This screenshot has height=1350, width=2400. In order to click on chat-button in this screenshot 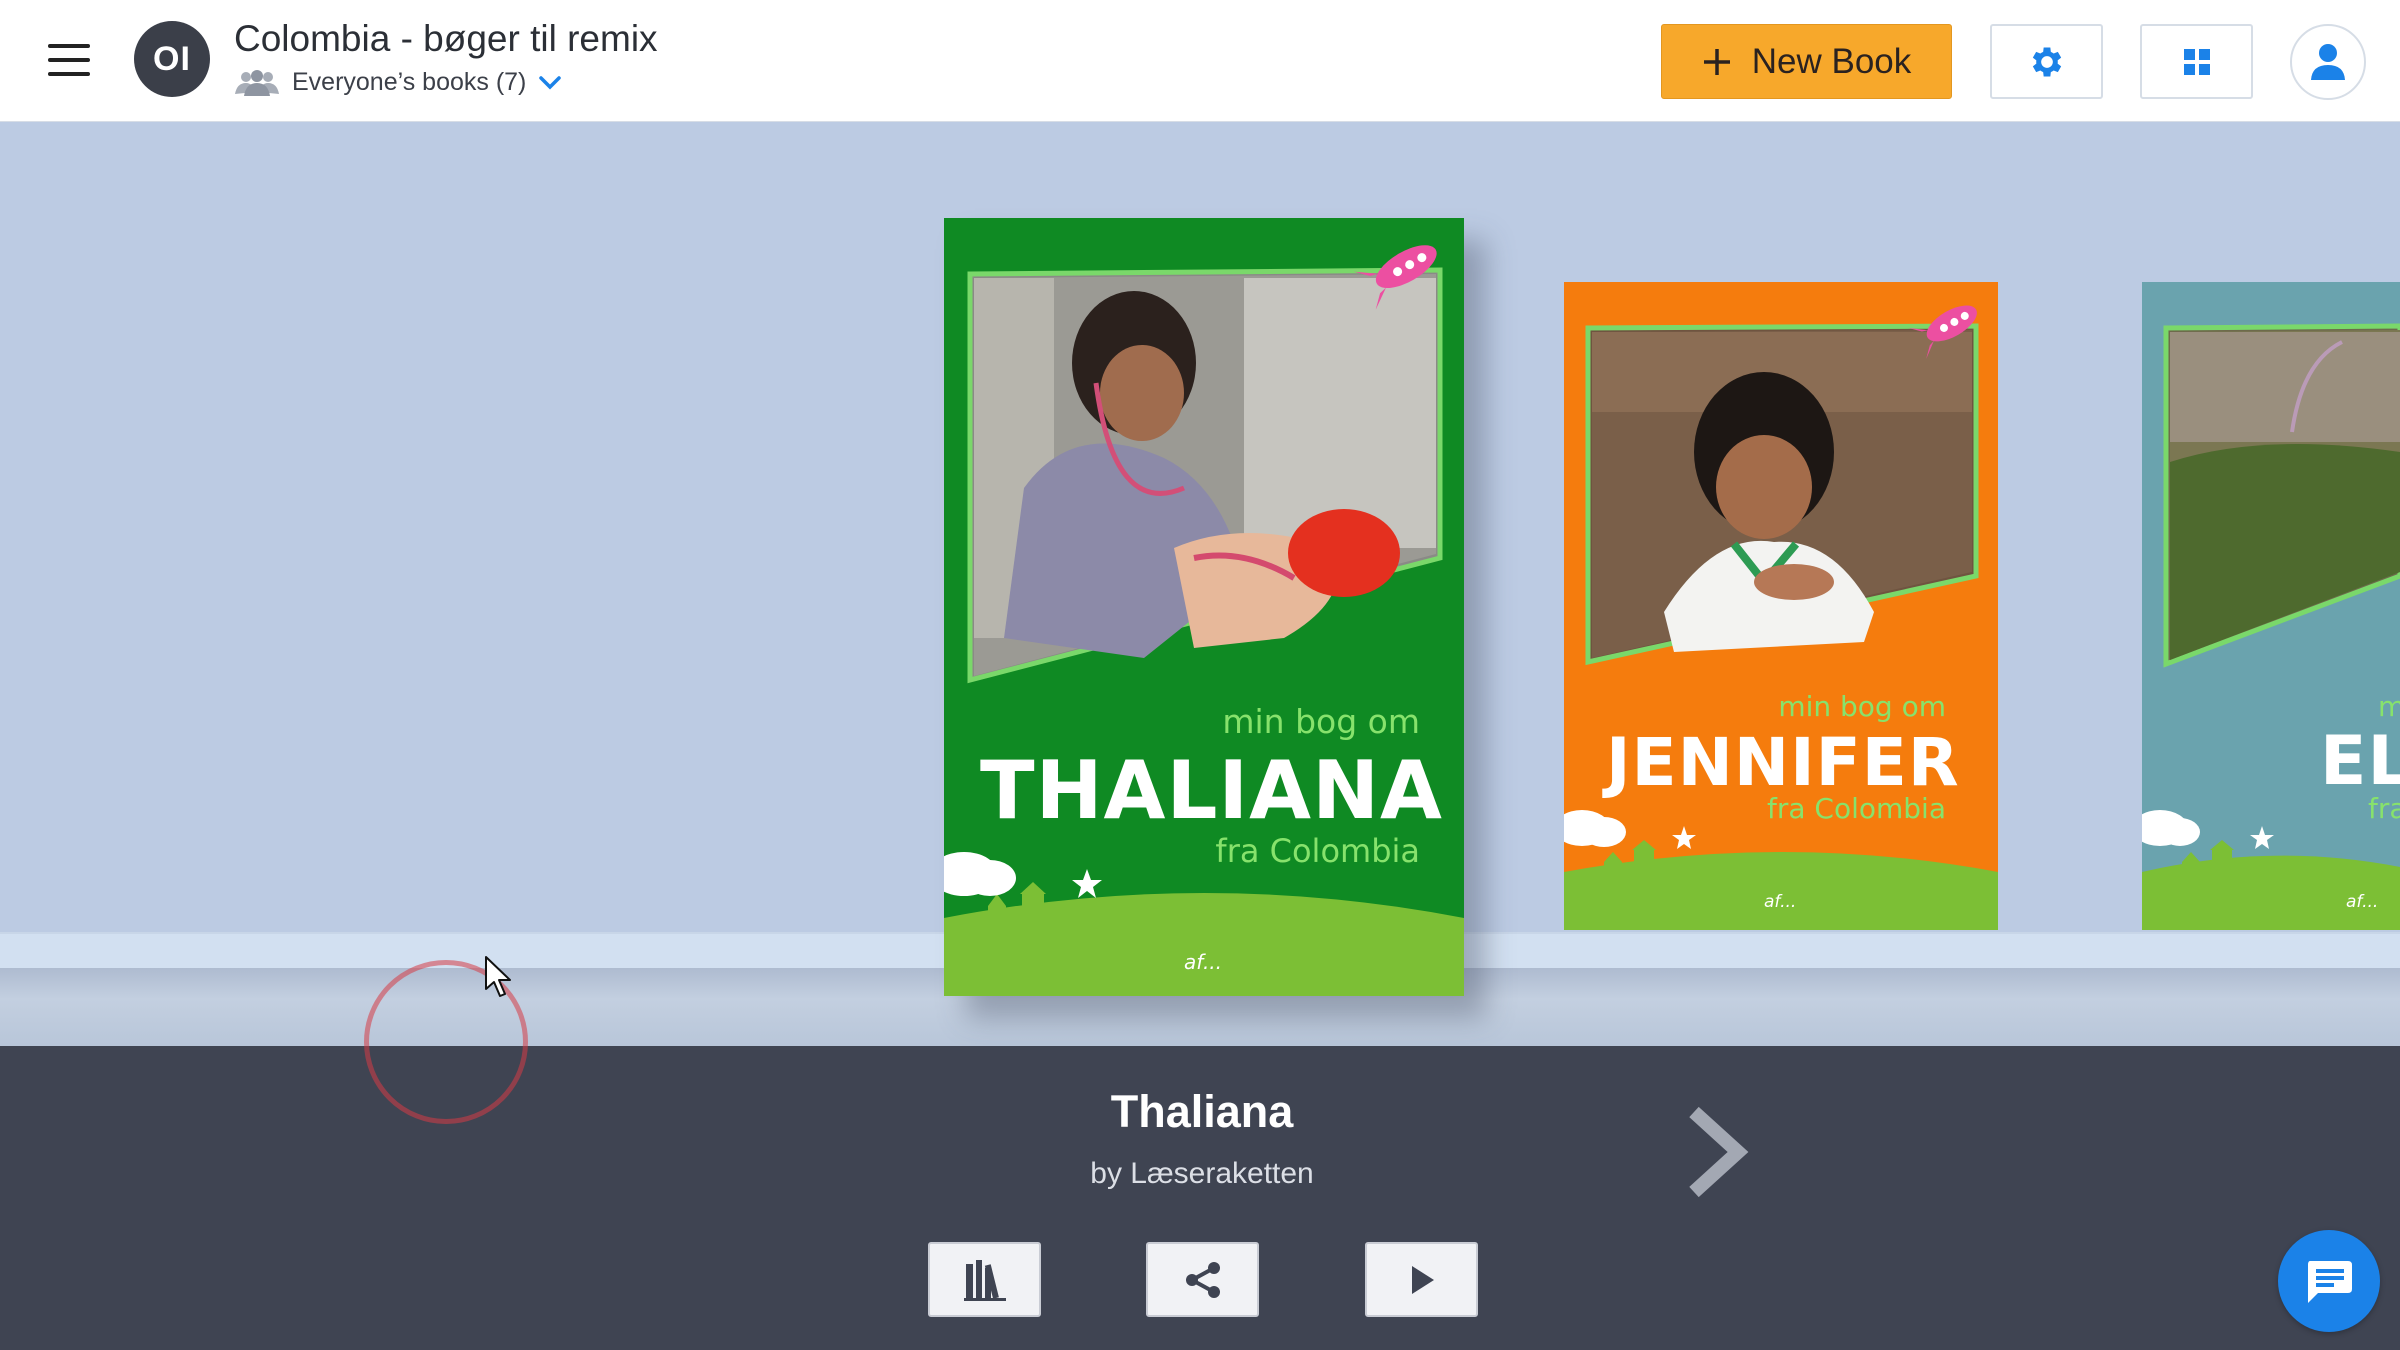, I will do `click(2329, 1281)`.